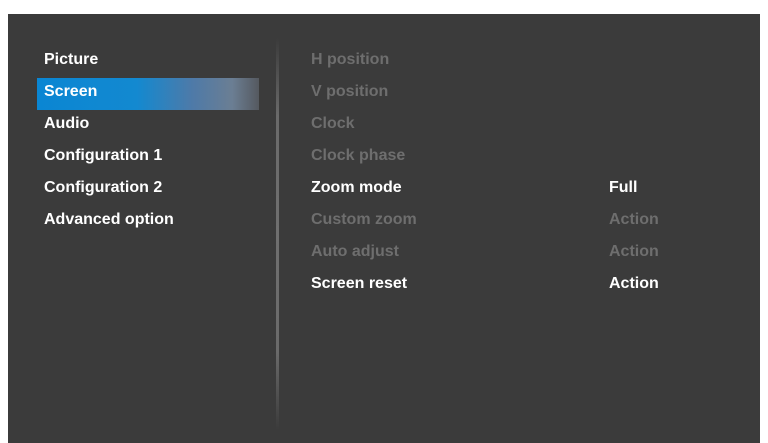  What do you see at coordinates (148, 94) in the screenshot?
I see `menu-item-screen: Screen` at bounding box center [148, 94].